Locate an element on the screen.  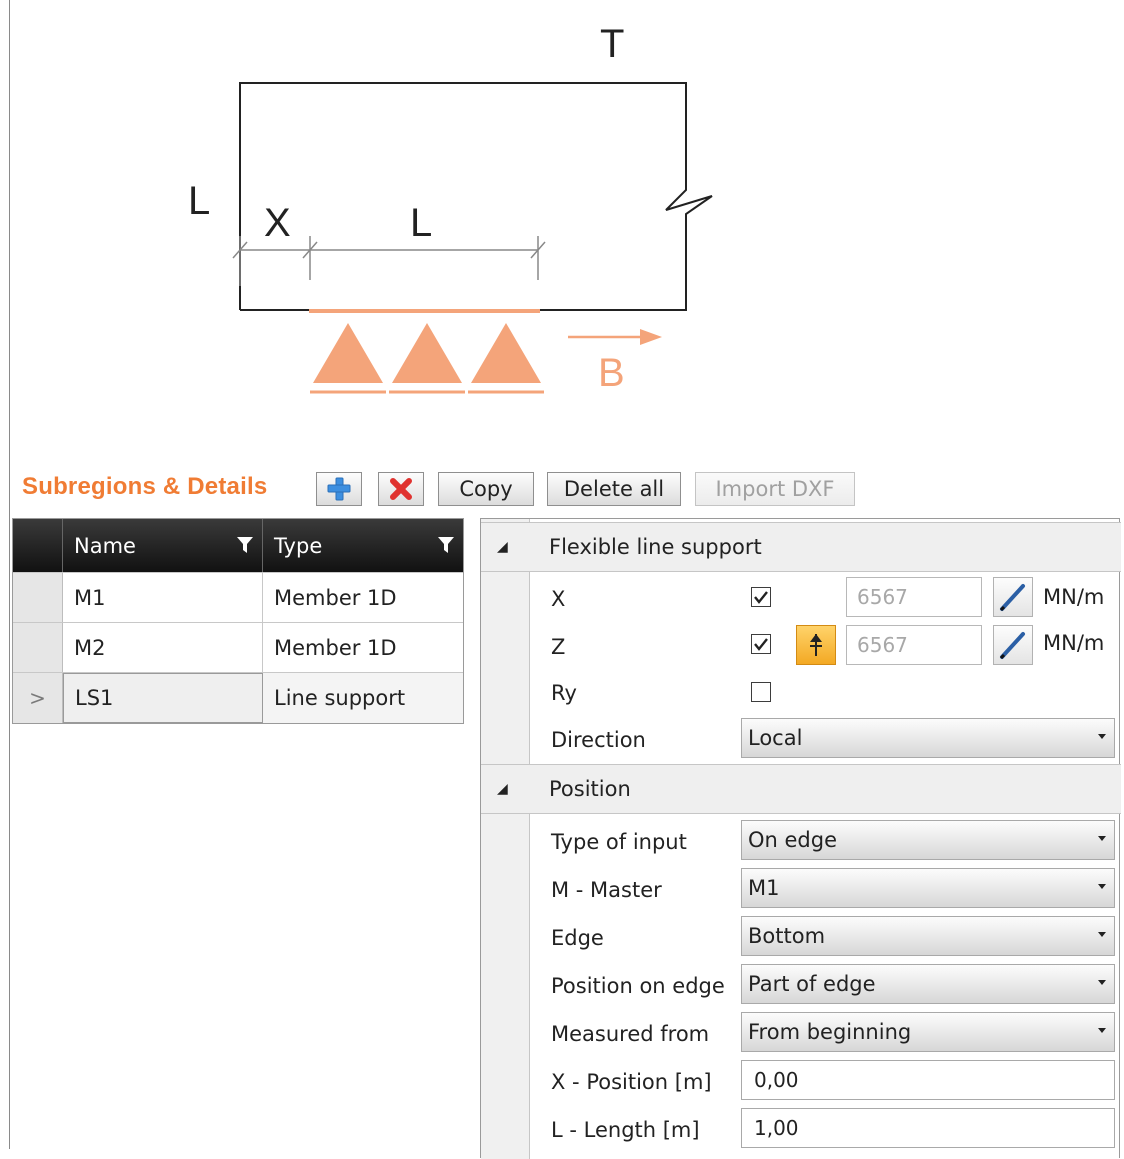
position-on-edge-select: Part of edge is located at coordinates (928, 984).